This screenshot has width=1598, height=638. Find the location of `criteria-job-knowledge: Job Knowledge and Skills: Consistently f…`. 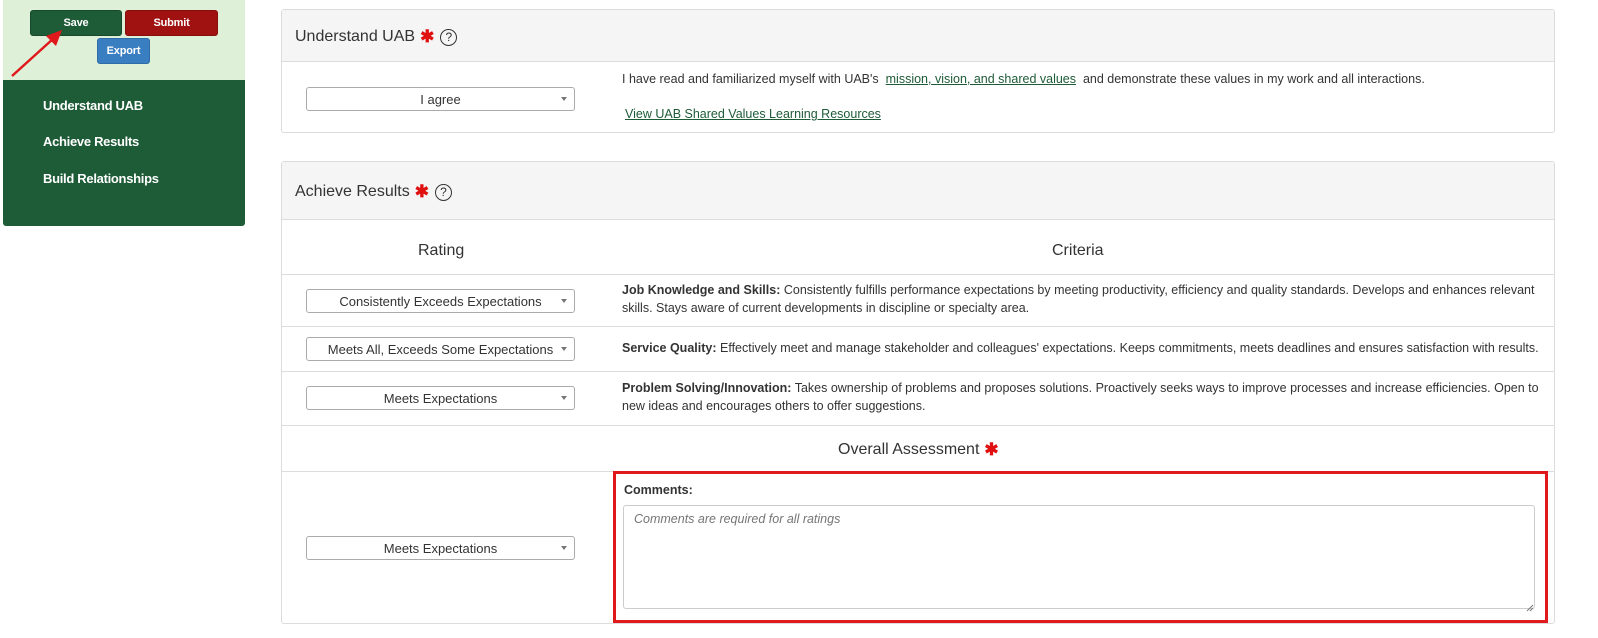

criteria-job-knowledge: Job Knowledge and Skills: Consistently f… is located at coordinates (1079, 299).